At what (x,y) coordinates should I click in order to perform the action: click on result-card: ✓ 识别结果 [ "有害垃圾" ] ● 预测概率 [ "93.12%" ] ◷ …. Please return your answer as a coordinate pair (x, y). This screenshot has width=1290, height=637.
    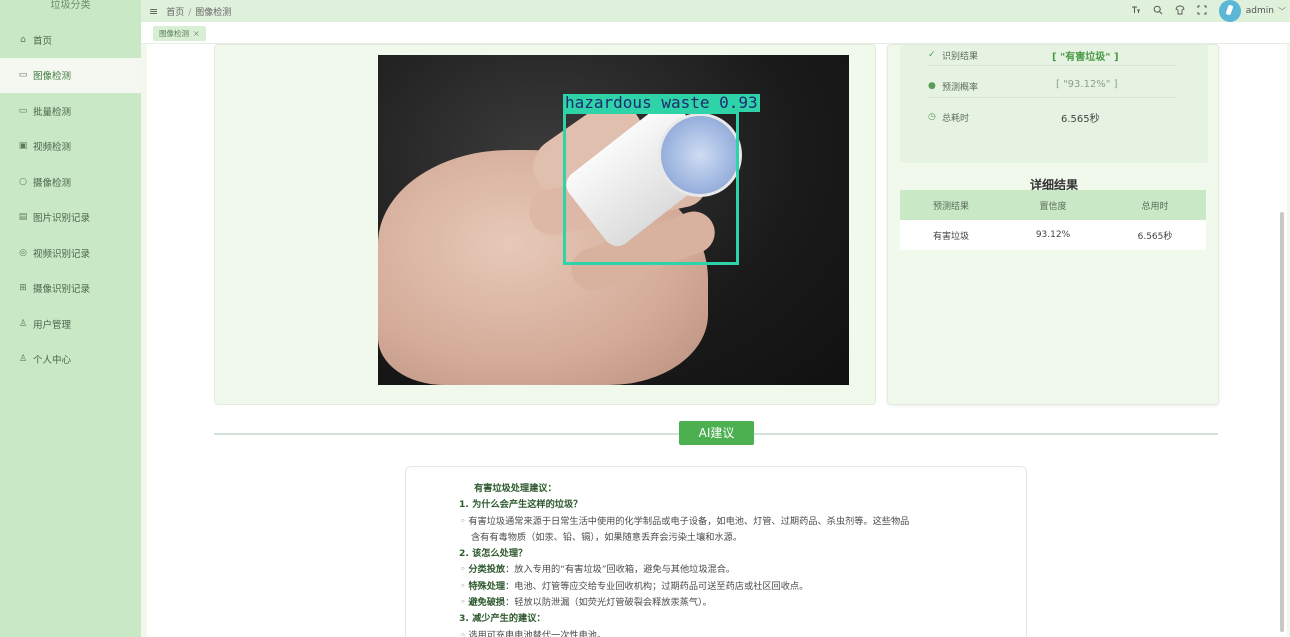
    Looking at the image, I should click on (1053, 224).